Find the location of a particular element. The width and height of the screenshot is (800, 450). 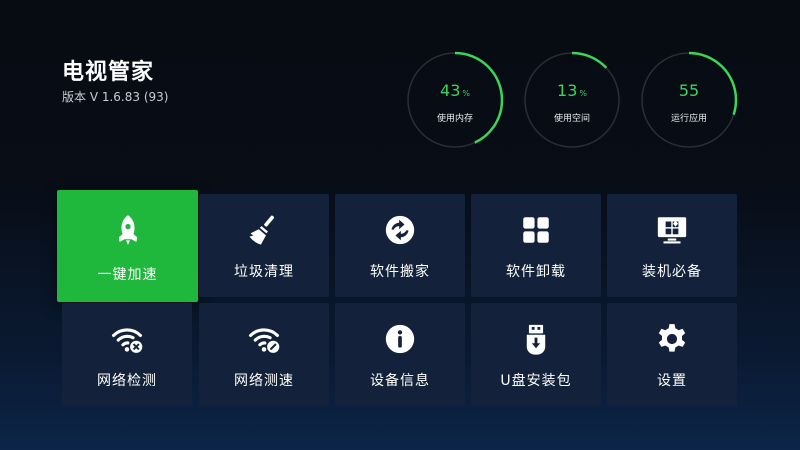

monitor-install-icon is located at coordinates (672, 230).